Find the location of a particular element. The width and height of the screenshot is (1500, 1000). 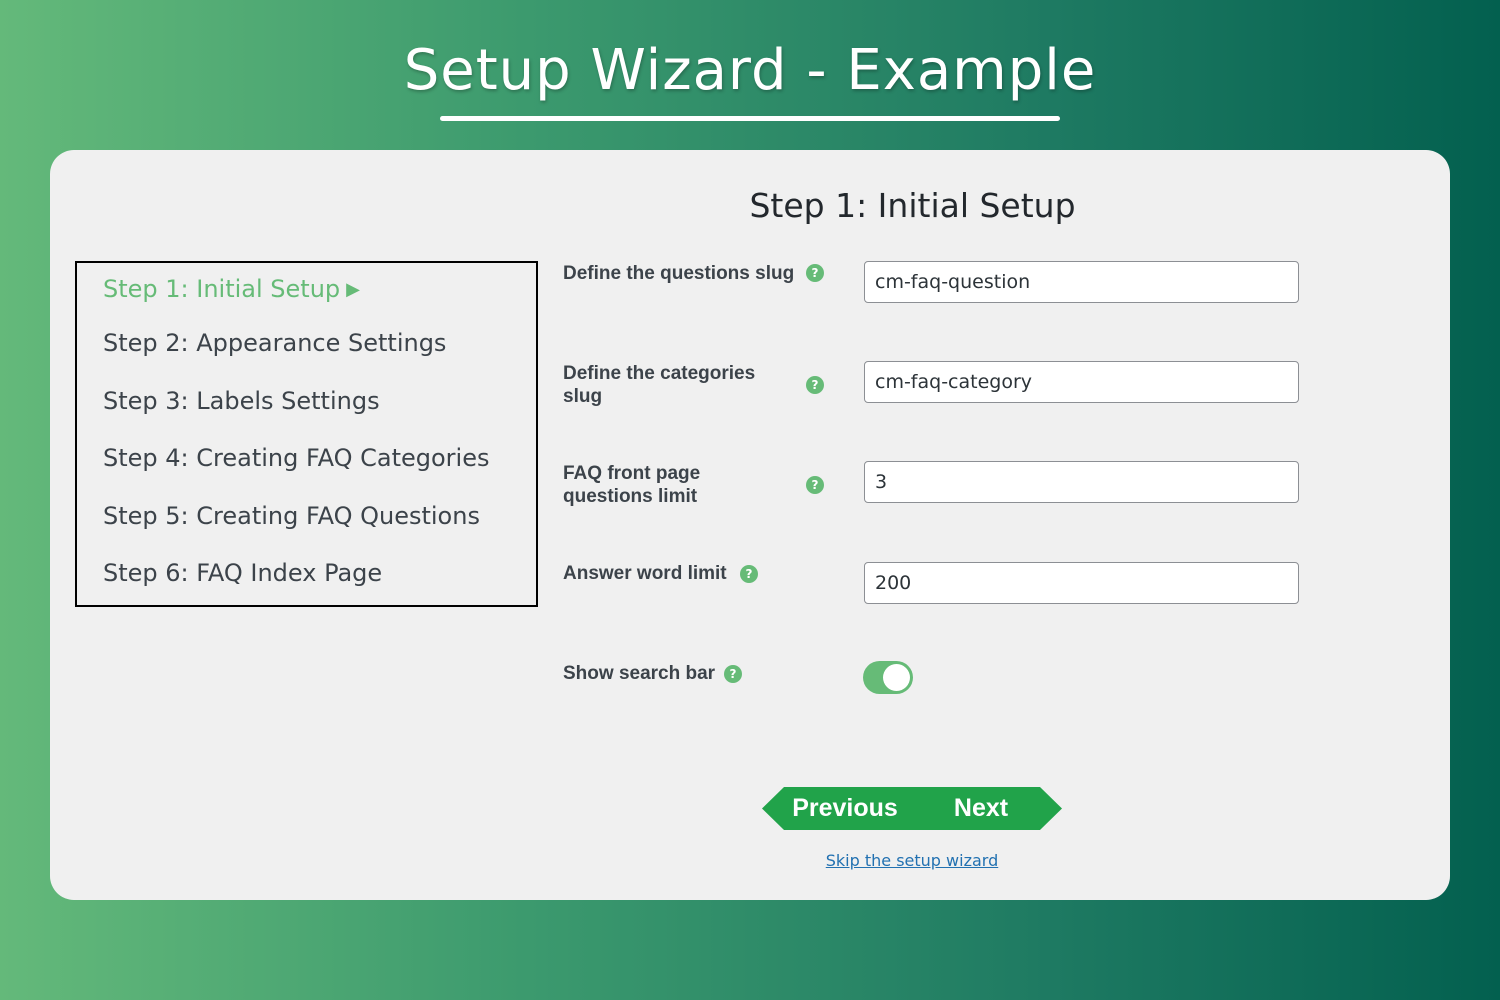

skip-wizard-link: Skip the setup wizard is located at coordinates (912, 860).